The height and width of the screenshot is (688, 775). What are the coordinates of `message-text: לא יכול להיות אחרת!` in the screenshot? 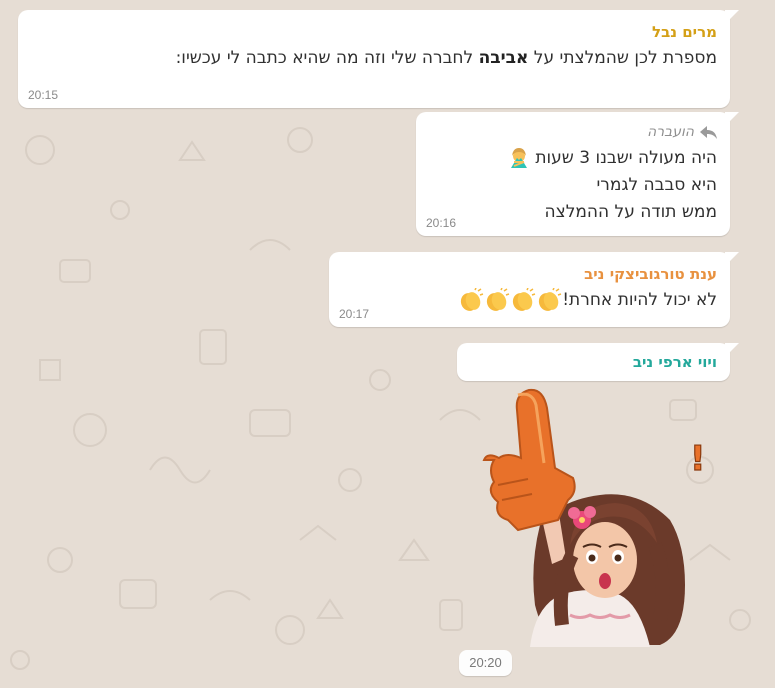 It's located at (587, 300).